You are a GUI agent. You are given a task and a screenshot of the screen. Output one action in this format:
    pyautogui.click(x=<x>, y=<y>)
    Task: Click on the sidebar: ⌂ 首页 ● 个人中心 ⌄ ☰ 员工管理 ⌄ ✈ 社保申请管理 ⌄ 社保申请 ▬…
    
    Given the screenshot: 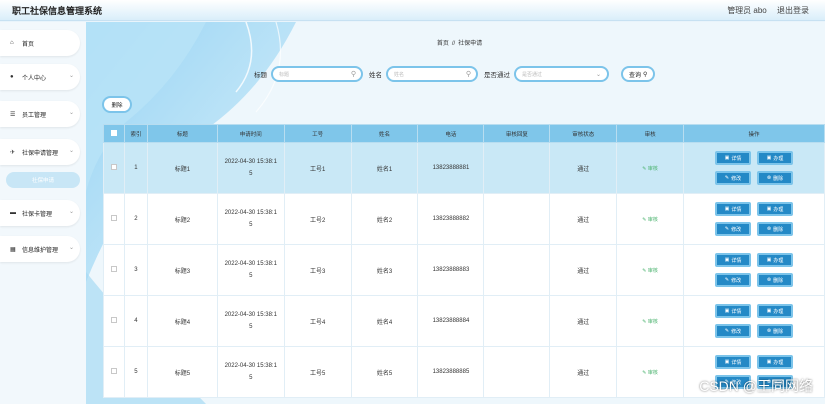 What is the action you would take?
    pyautogui.click(x=43, y=213)
    